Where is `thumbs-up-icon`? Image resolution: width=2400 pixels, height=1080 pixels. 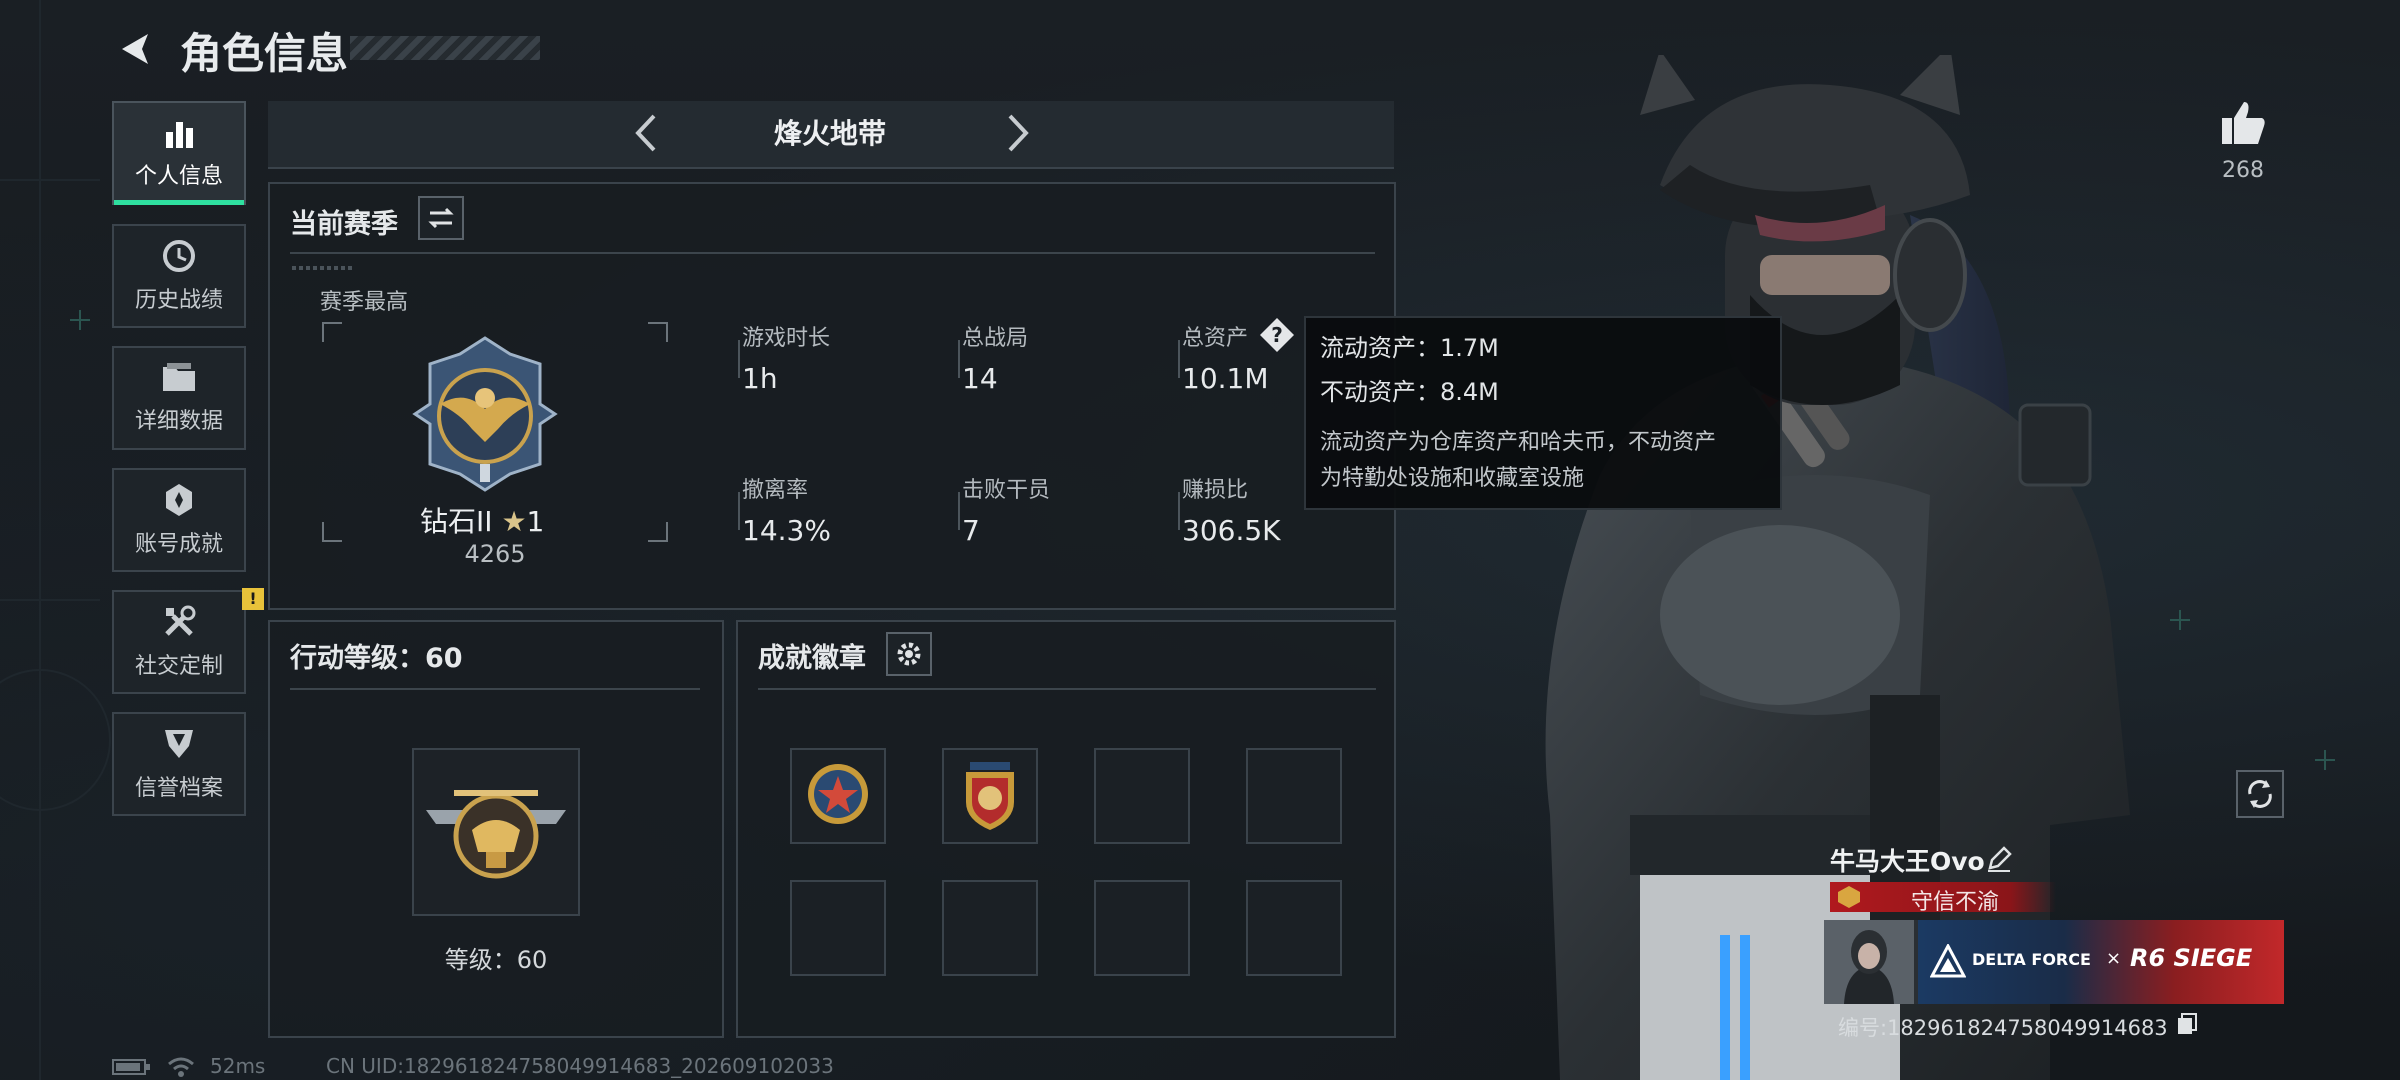
thumbs-up-icon is located at coordinates (2243, 123).